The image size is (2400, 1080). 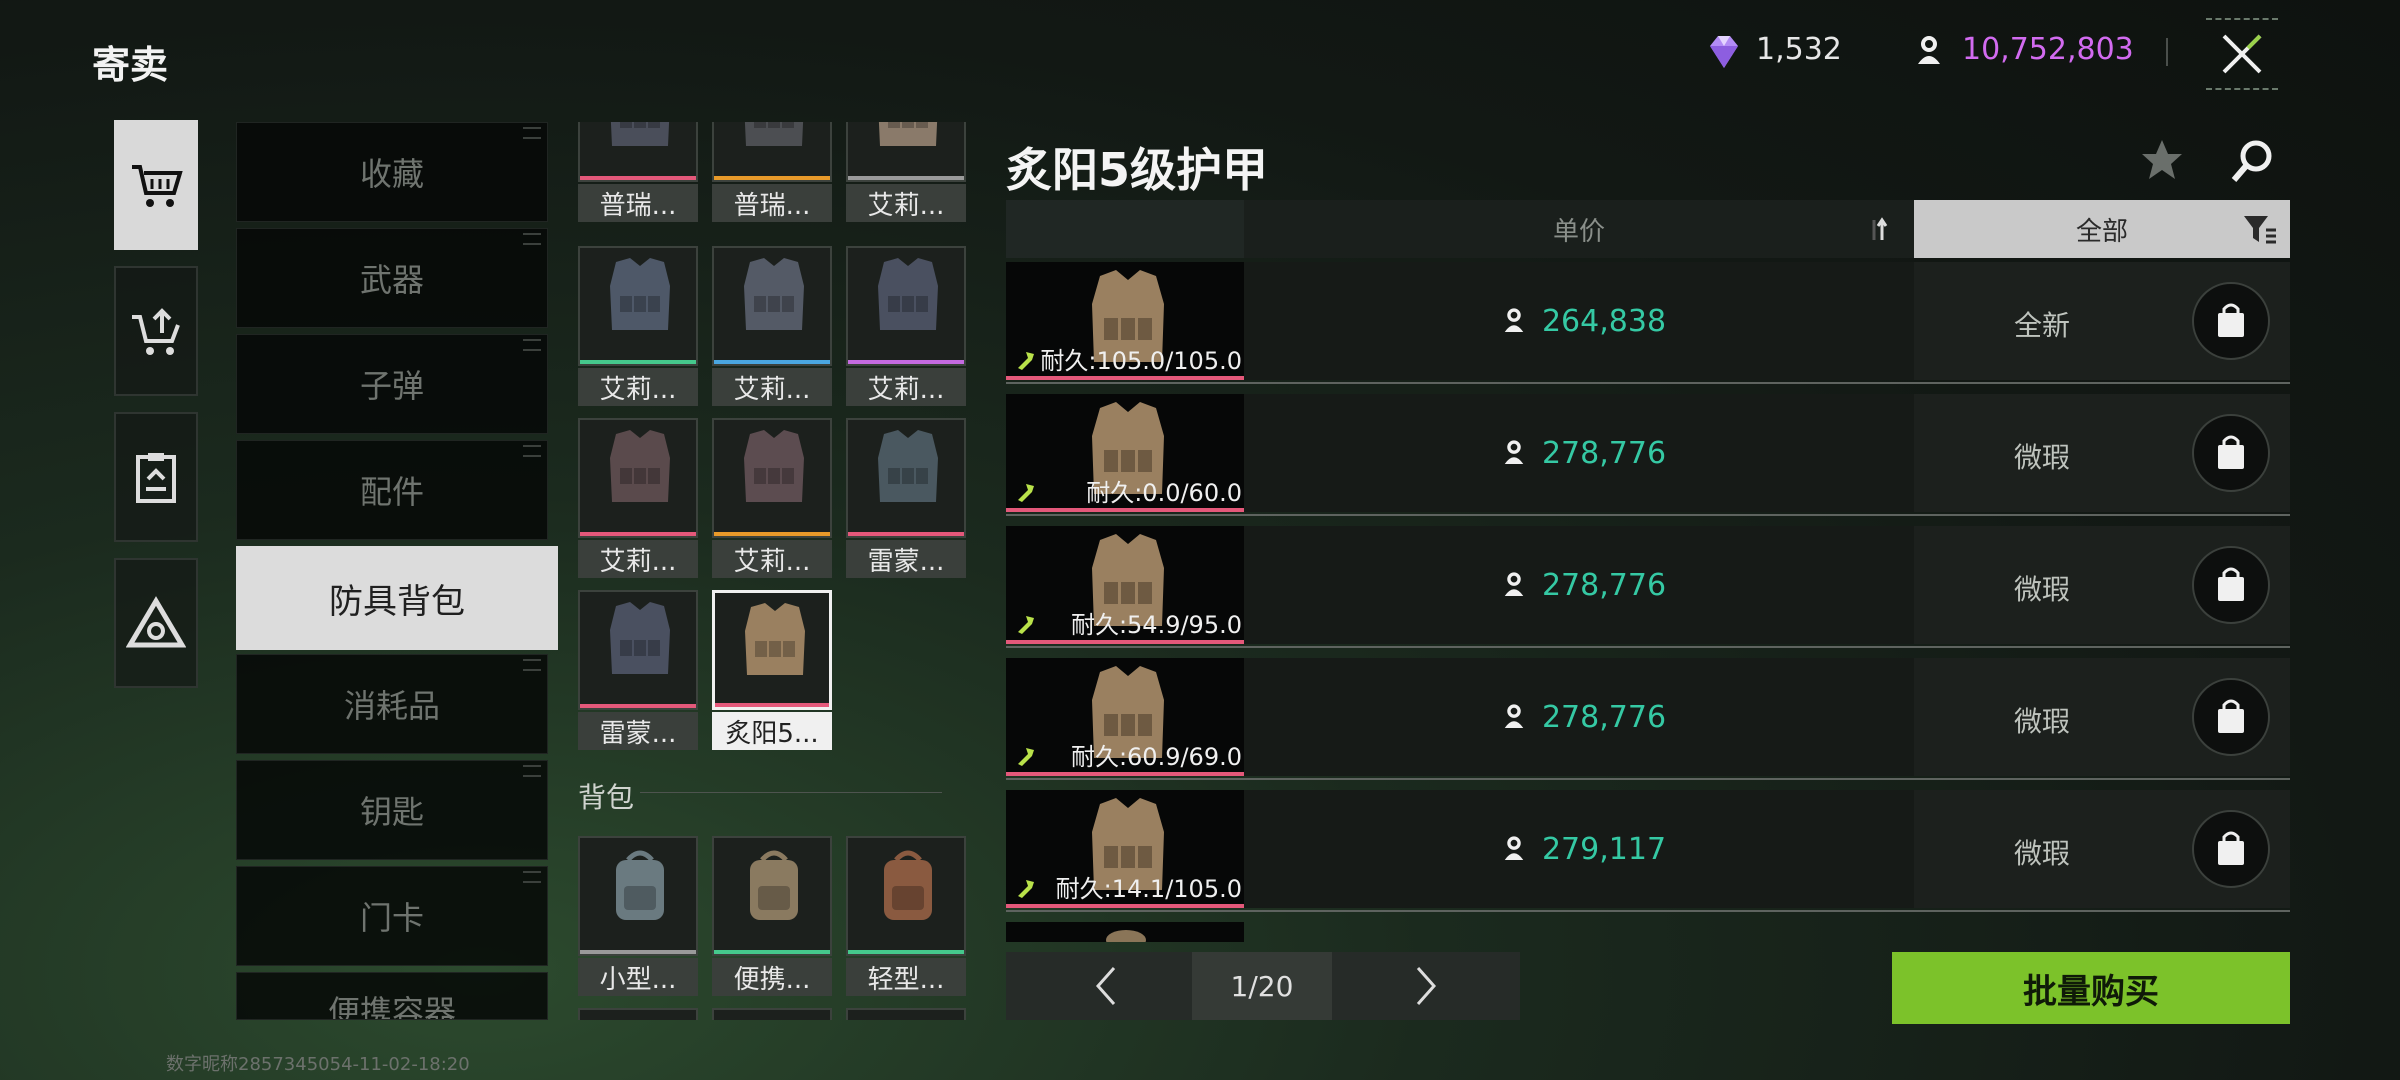 What do you see at coordinates (1125, 849) in the screenshot?
I see `listing-thumbnail: 耐久:14.1/105.0` at bounding box center [1125, 849].